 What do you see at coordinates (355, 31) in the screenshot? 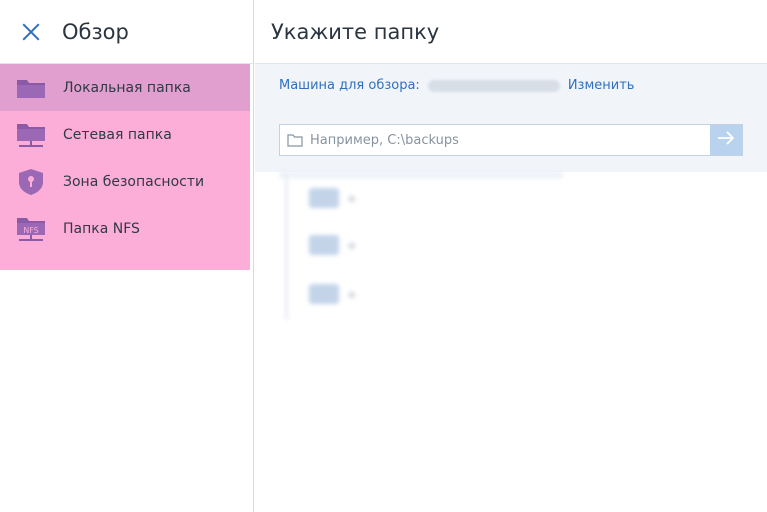
I see `panel-title: Укажите папку` at bounding box center [355, 31].